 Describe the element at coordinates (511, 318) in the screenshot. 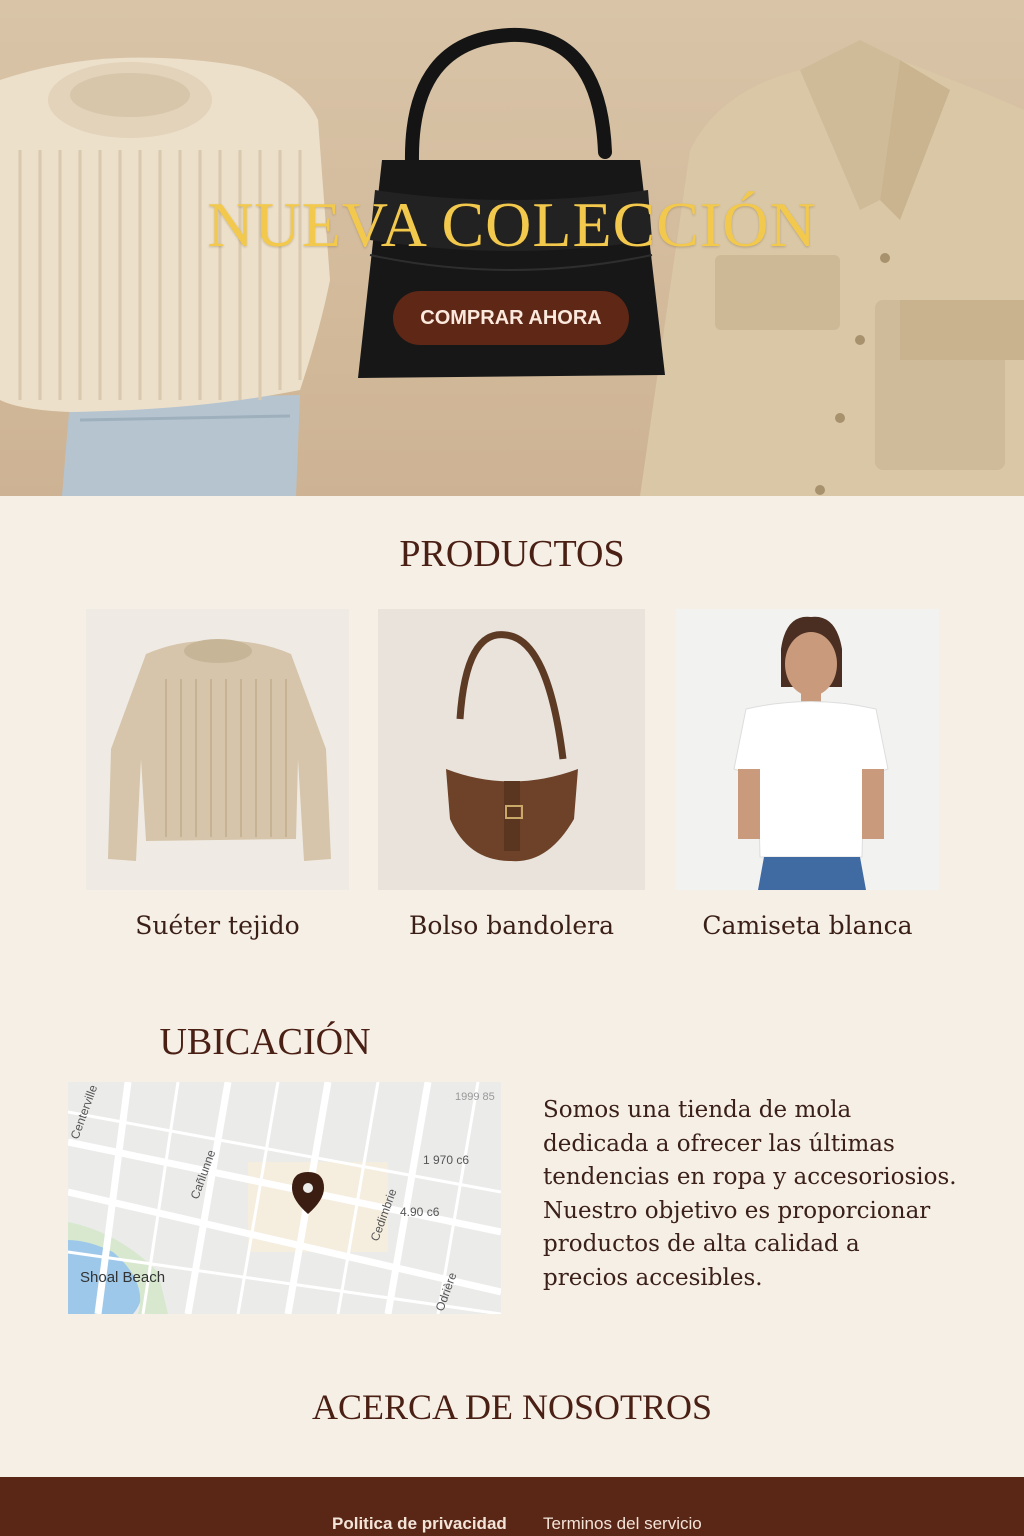

I see `shop-now-button: COMPRAR AHORA` at that location.